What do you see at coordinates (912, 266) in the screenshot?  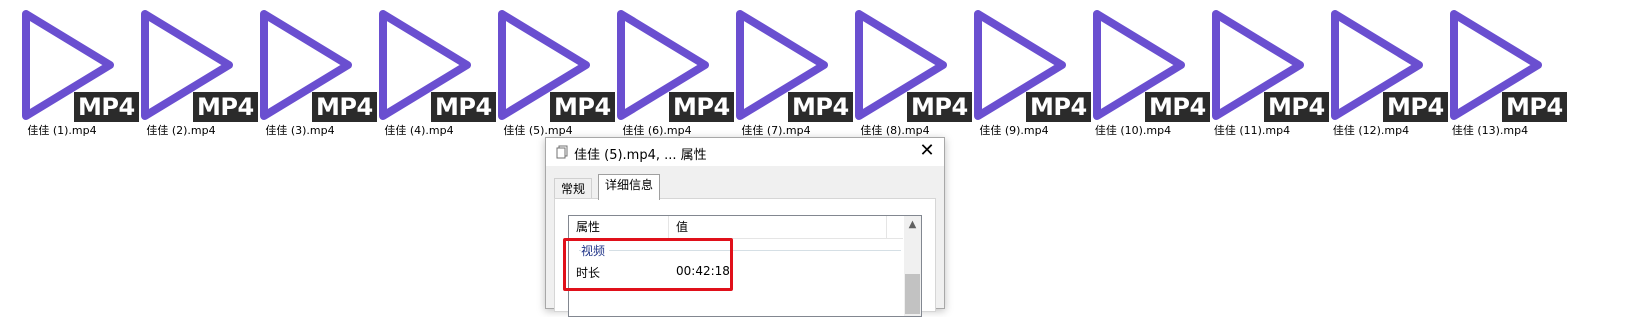 I see `vertical-scrollbar: ▲` at bounding box center [912, 266].